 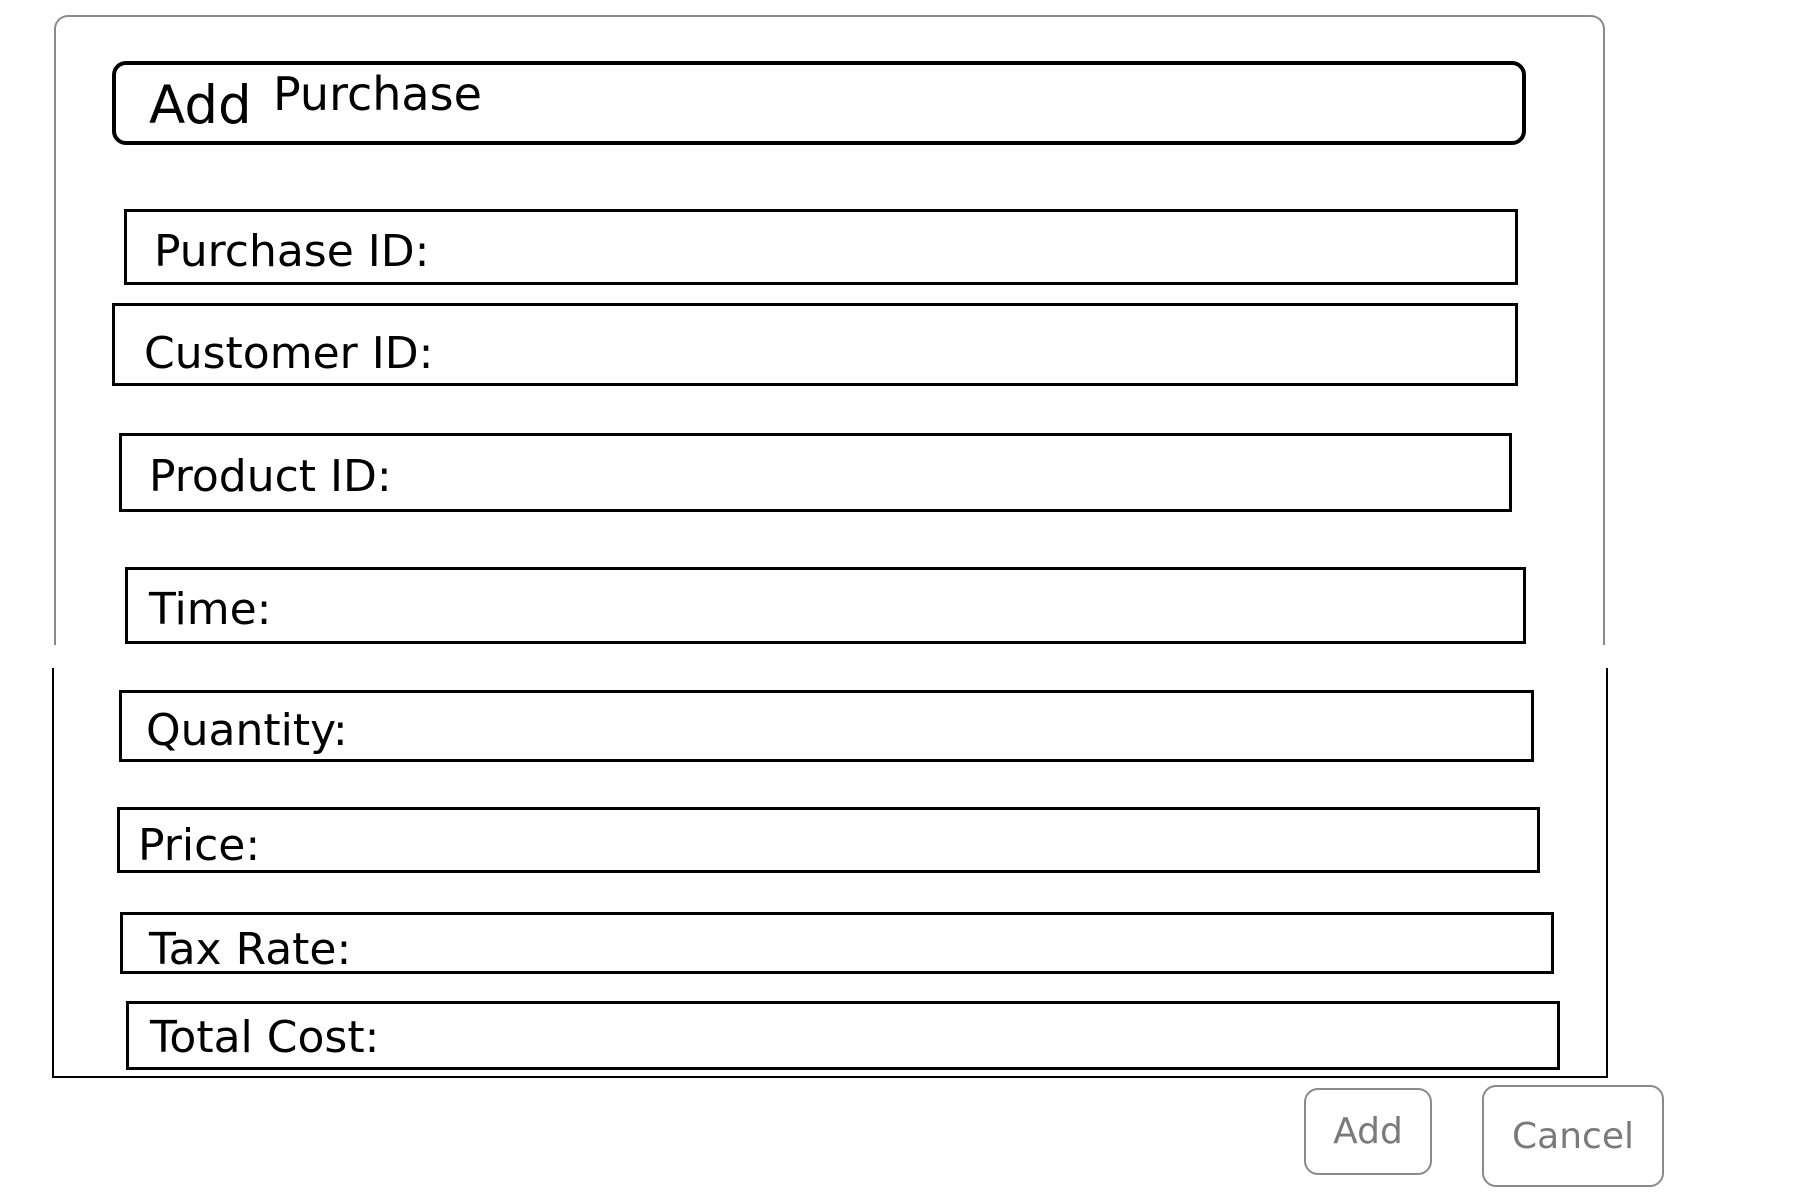 I want to click on time-field, so click(x=825, y=605).